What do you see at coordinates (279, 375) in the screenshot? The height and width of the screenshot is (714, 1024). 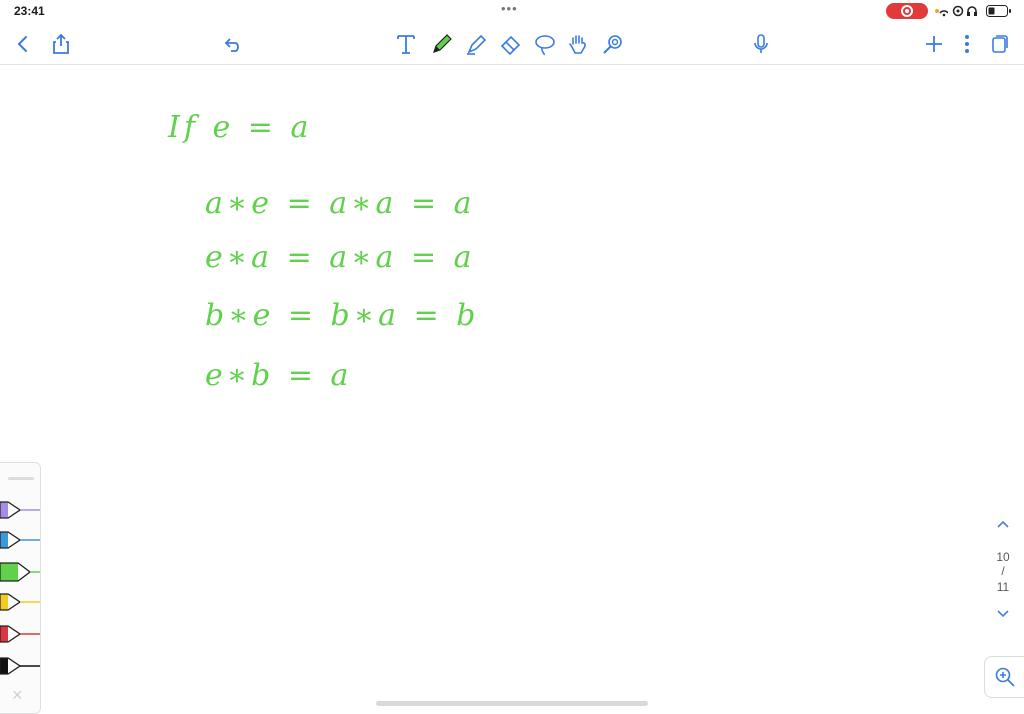 I see `handwritten-line: e∗b = a` at bounding box center [279, 375].